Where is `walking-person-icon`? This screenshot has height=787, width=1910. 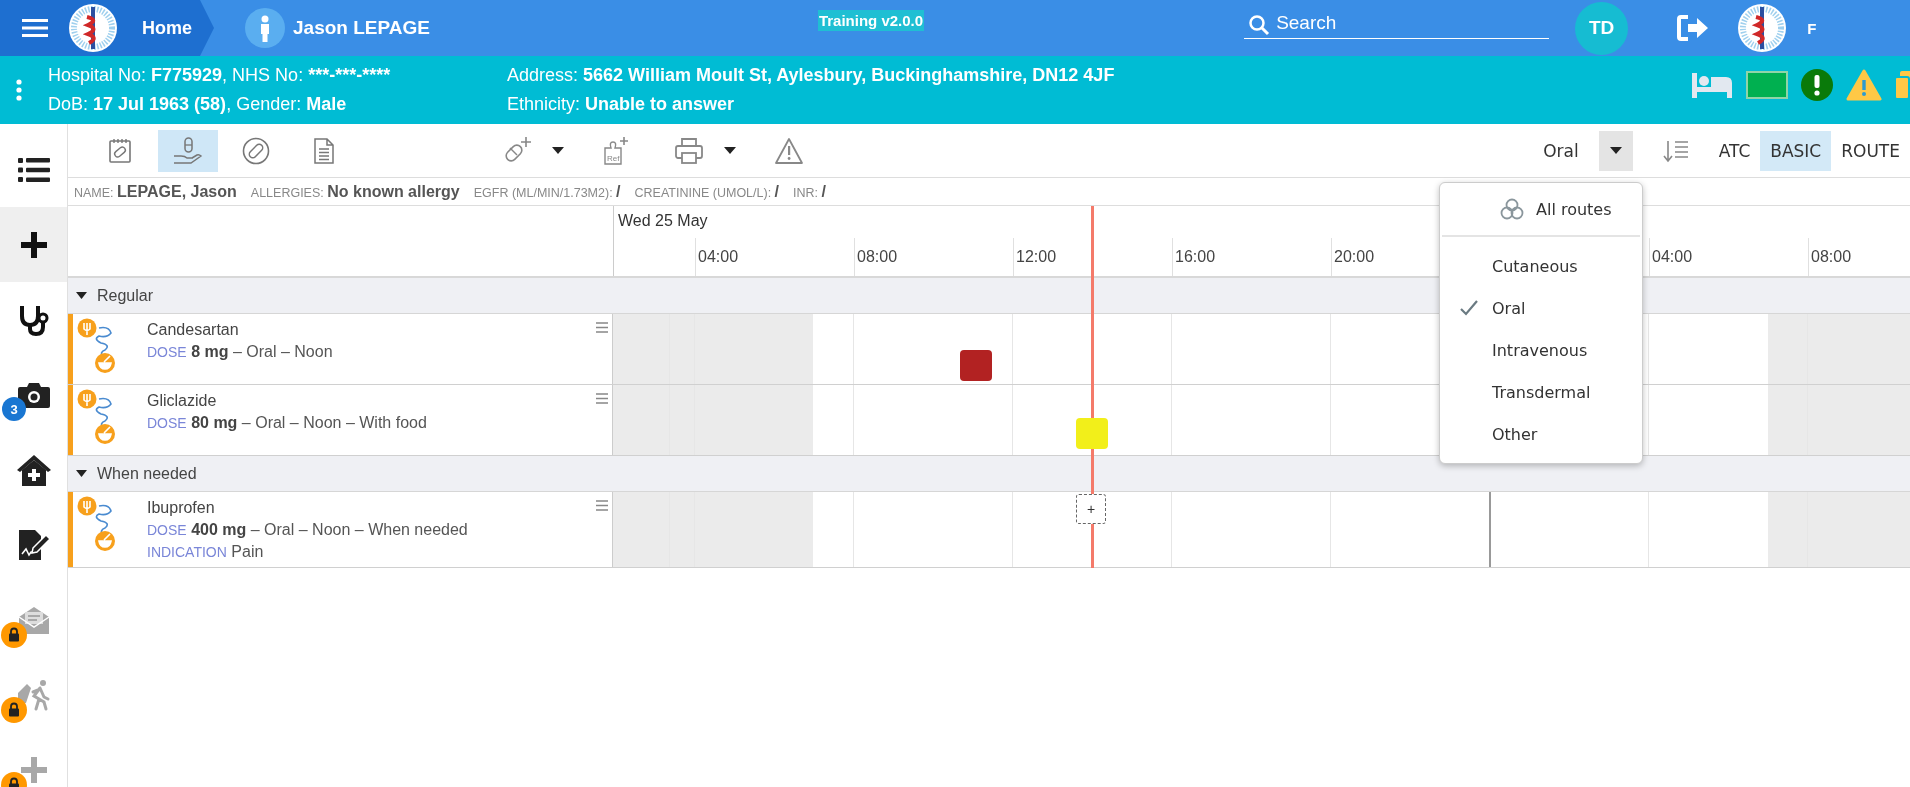
walking-person-icon is located at coordinates (33, 694).